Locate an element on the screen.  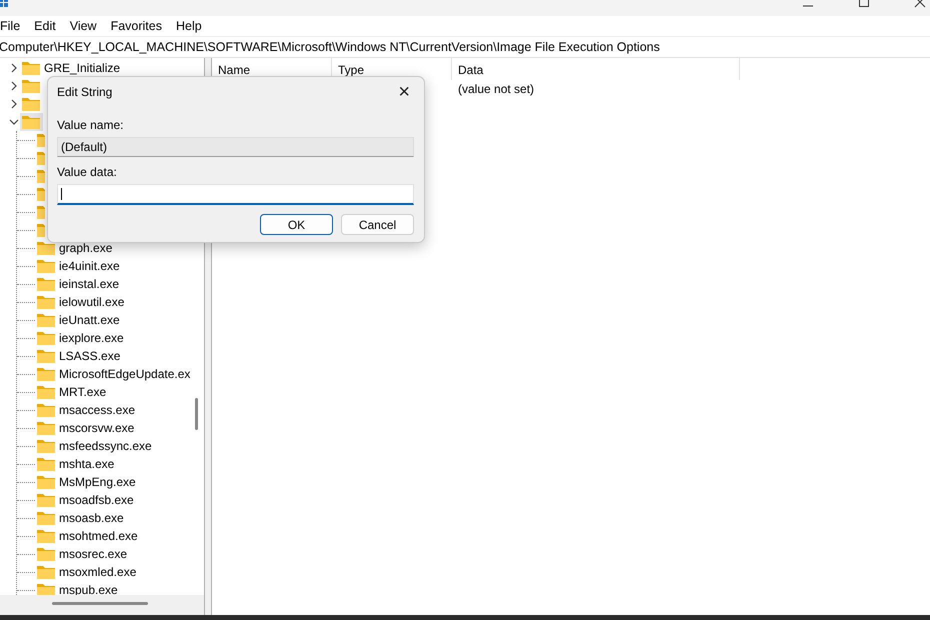
tree-item: msfeedssync.exe is located at coordinates (95, 446).